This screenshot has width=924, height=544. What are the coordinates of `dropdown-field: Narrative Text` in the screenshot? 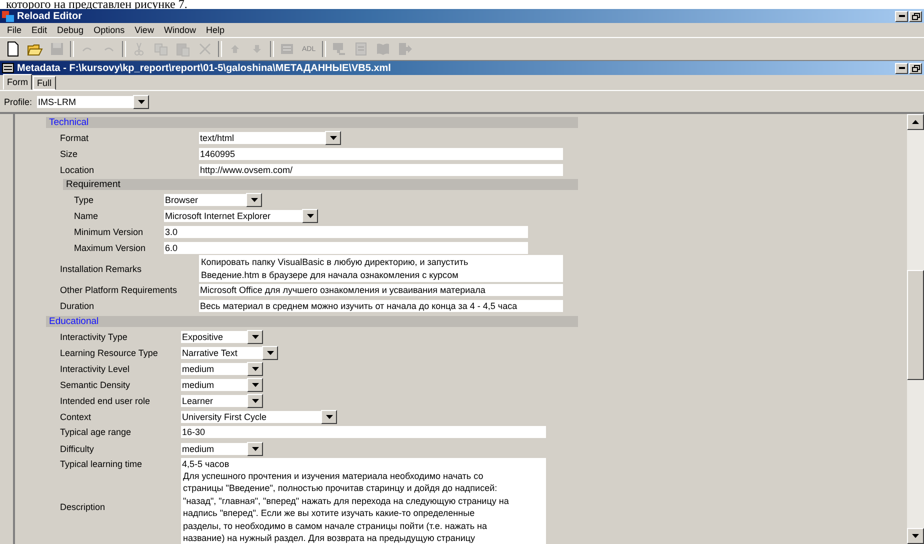 It's located at (221, 352).